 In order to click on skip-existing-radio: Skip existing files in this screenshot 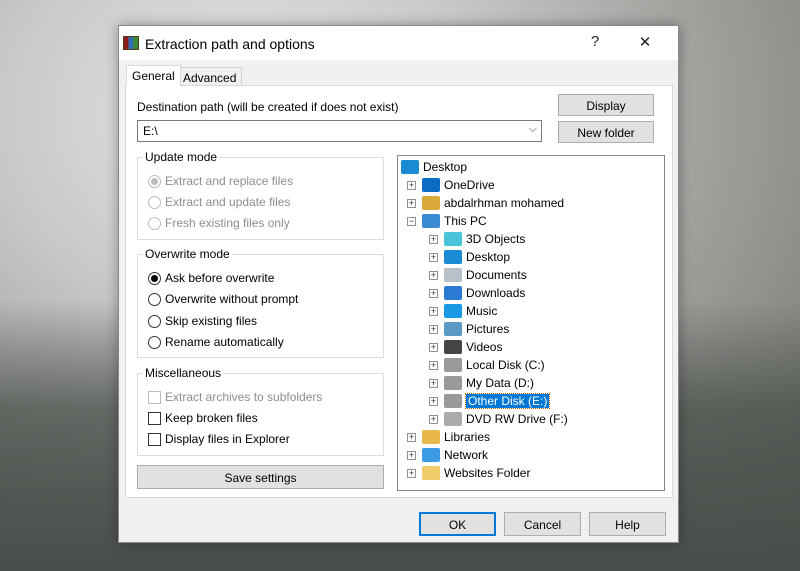, I will do `click(202, 321)`.